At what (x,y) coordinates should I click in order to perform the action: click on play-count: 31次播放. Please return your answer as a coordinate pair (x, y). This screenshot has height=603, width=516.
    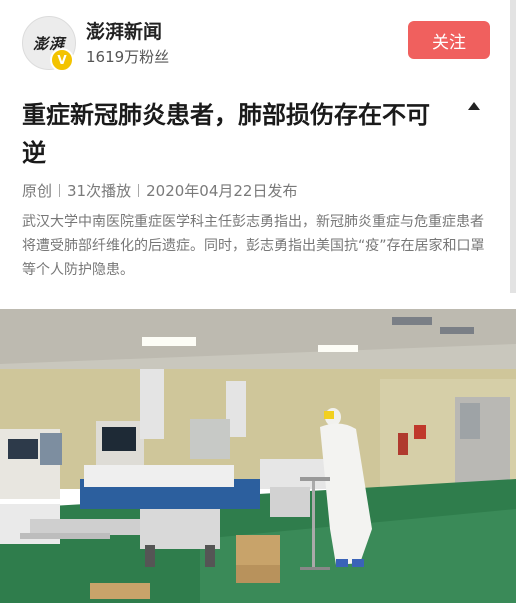
    Looking at the image, I should click on (99, 191).